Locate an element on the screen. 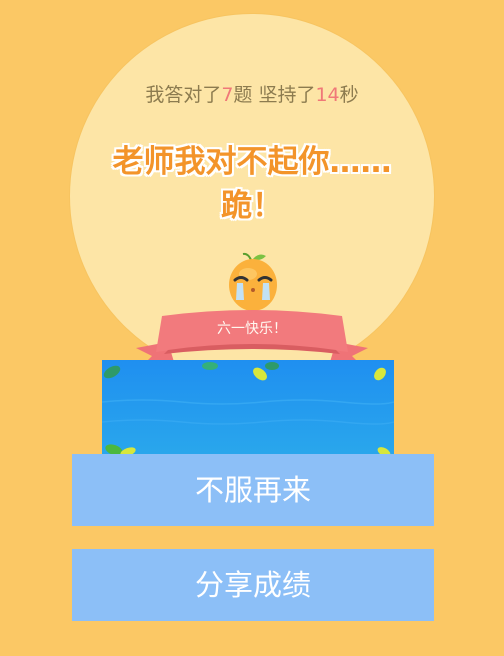  apology-message: 老师我对不起你…… 跪！ is located at coordinates (252, 184).